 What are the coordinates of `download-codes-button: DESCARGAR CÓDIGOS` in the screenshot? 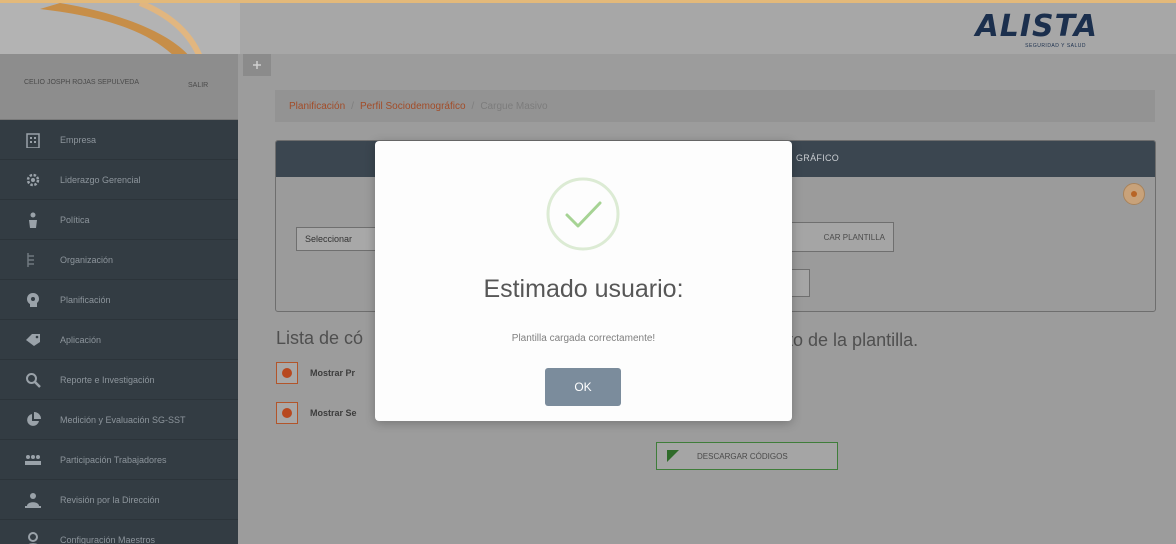 It's located at (747, 456).